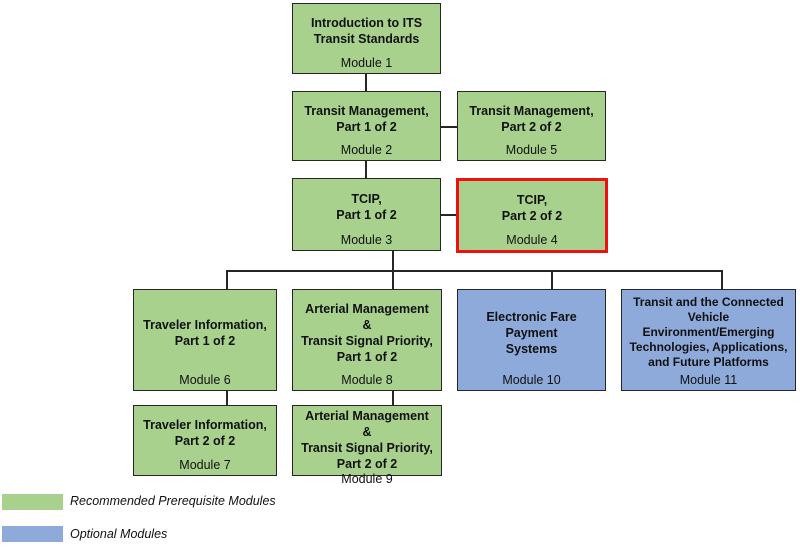 The height and width of the screenshot is (547, 800). I want to click on module-3-box: TCIP, Part 1 of 2 Module 3, so click(366, 214).